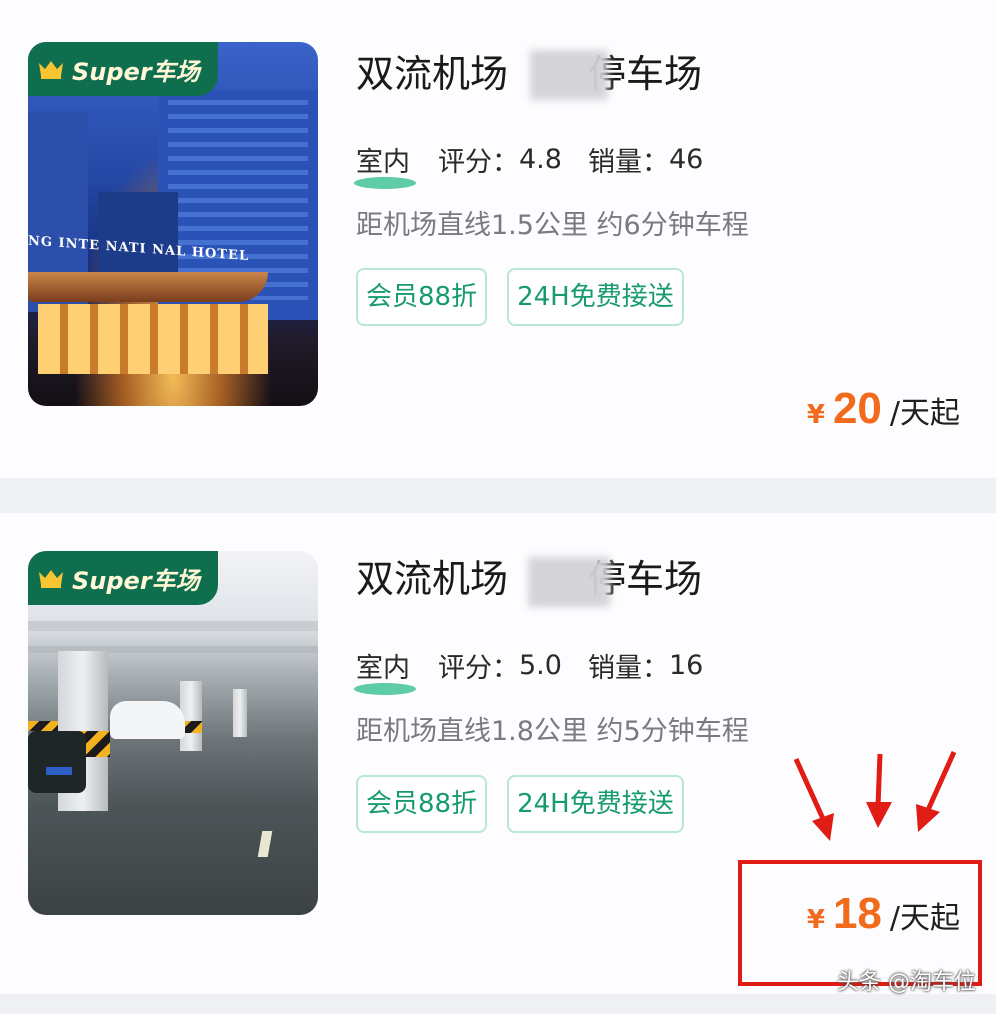 This screenshot has height=1014, width=996. What do you see at coordinates (43, 726) in the screenshot?
I see `photo-hazard-stripe` at bounding box center [43, 726].